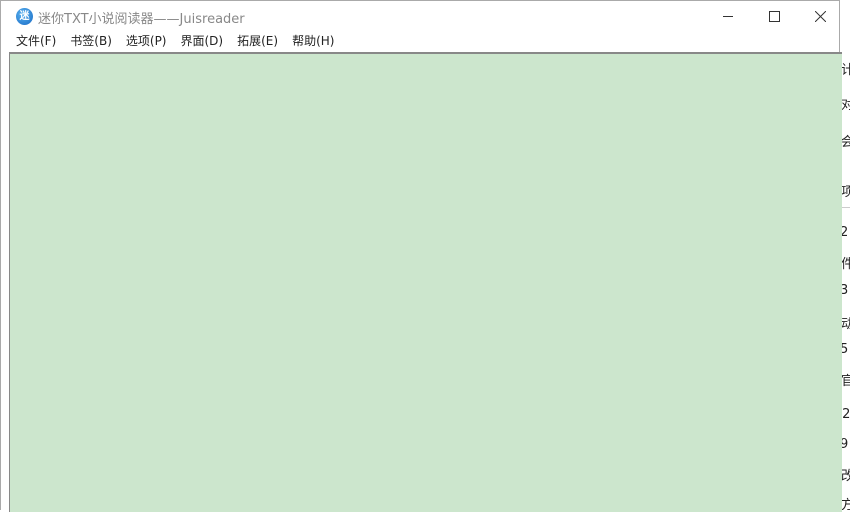 The width and height of the screenshot is (850, 512). Describe the element at coordinates (845, 290) in the screenshot. I see `bg-text: 3` at that location.